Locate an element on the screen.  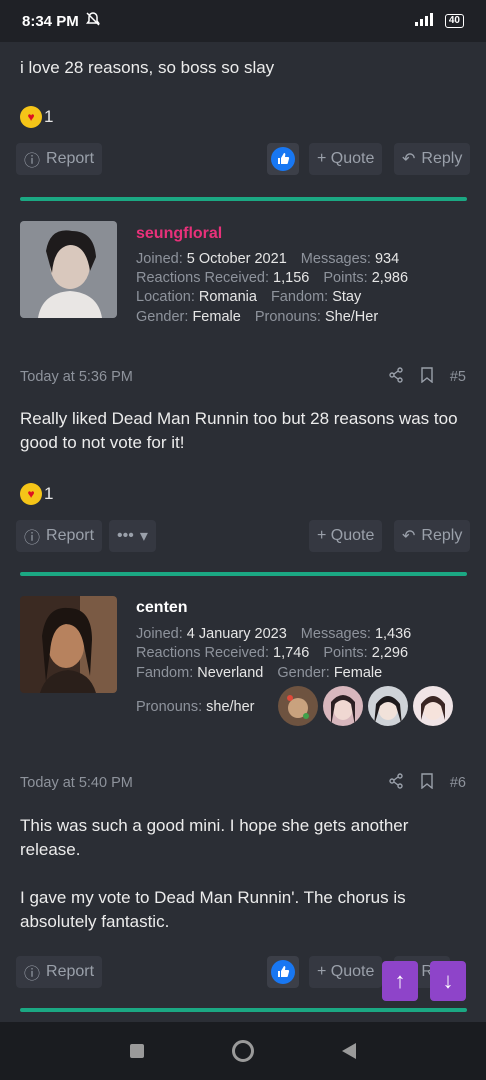
username-link: centen is located at coordinates (162, 608).